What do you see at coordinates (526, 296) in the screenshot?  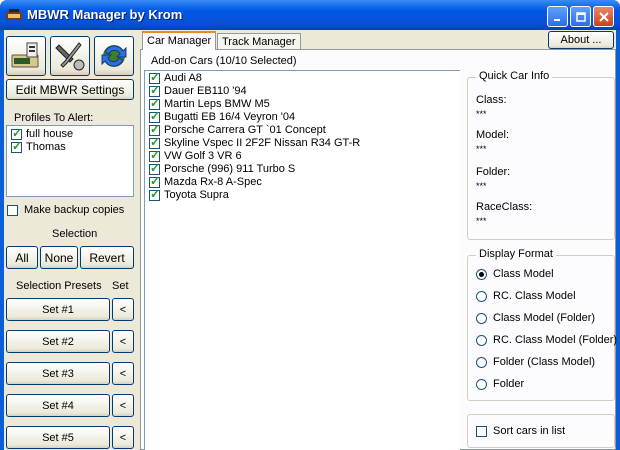 I see `format-option-rc-class-model: RC. Class Model` at bounding box center [526, 296].